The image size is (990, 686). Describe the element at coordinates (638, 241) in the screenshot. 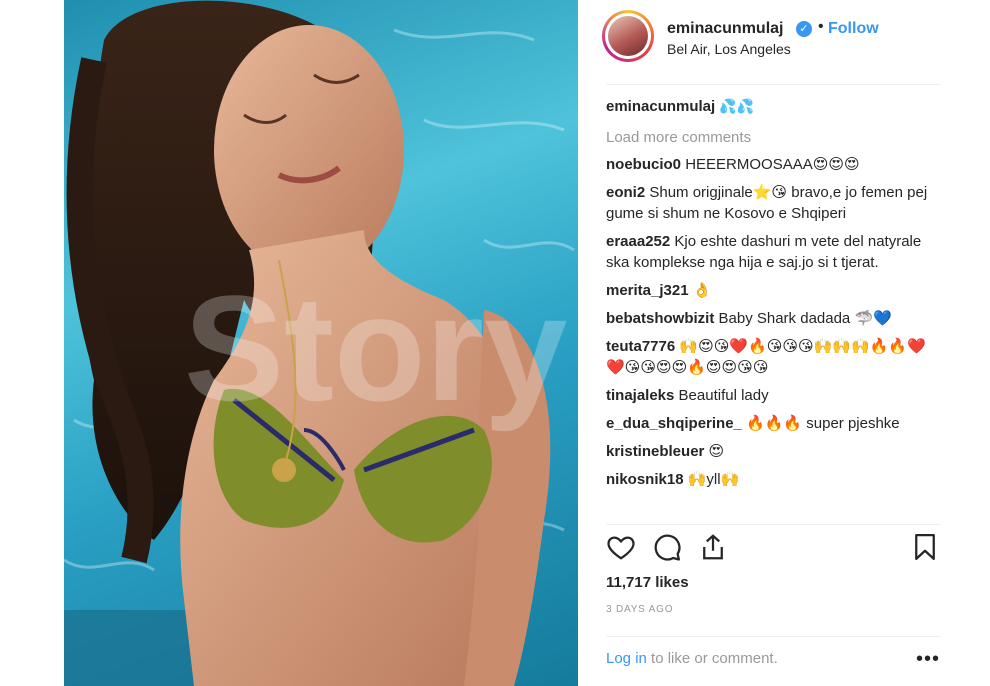

I see `comment-username: eraaa252` at that location.